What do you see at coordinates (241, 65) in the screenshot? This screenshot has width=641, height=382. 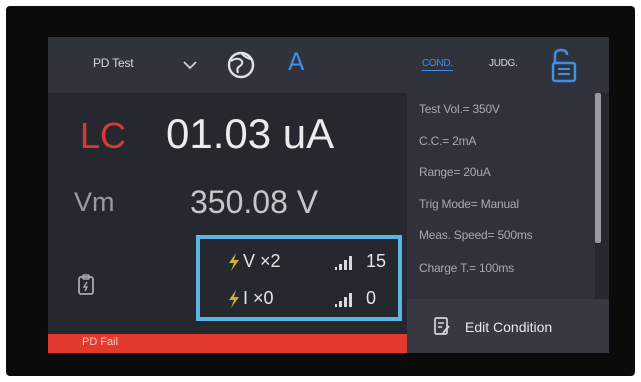 I see `globe-icon` at bounding box center [241, 65].